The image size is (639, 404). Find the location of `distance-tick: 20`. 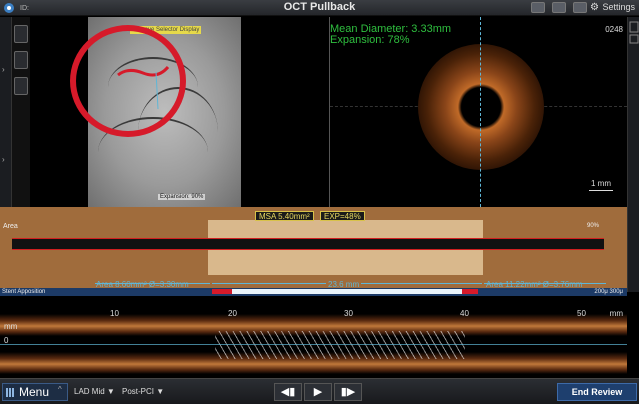

distance-tick: 20 is located at coordinates (232, 313).